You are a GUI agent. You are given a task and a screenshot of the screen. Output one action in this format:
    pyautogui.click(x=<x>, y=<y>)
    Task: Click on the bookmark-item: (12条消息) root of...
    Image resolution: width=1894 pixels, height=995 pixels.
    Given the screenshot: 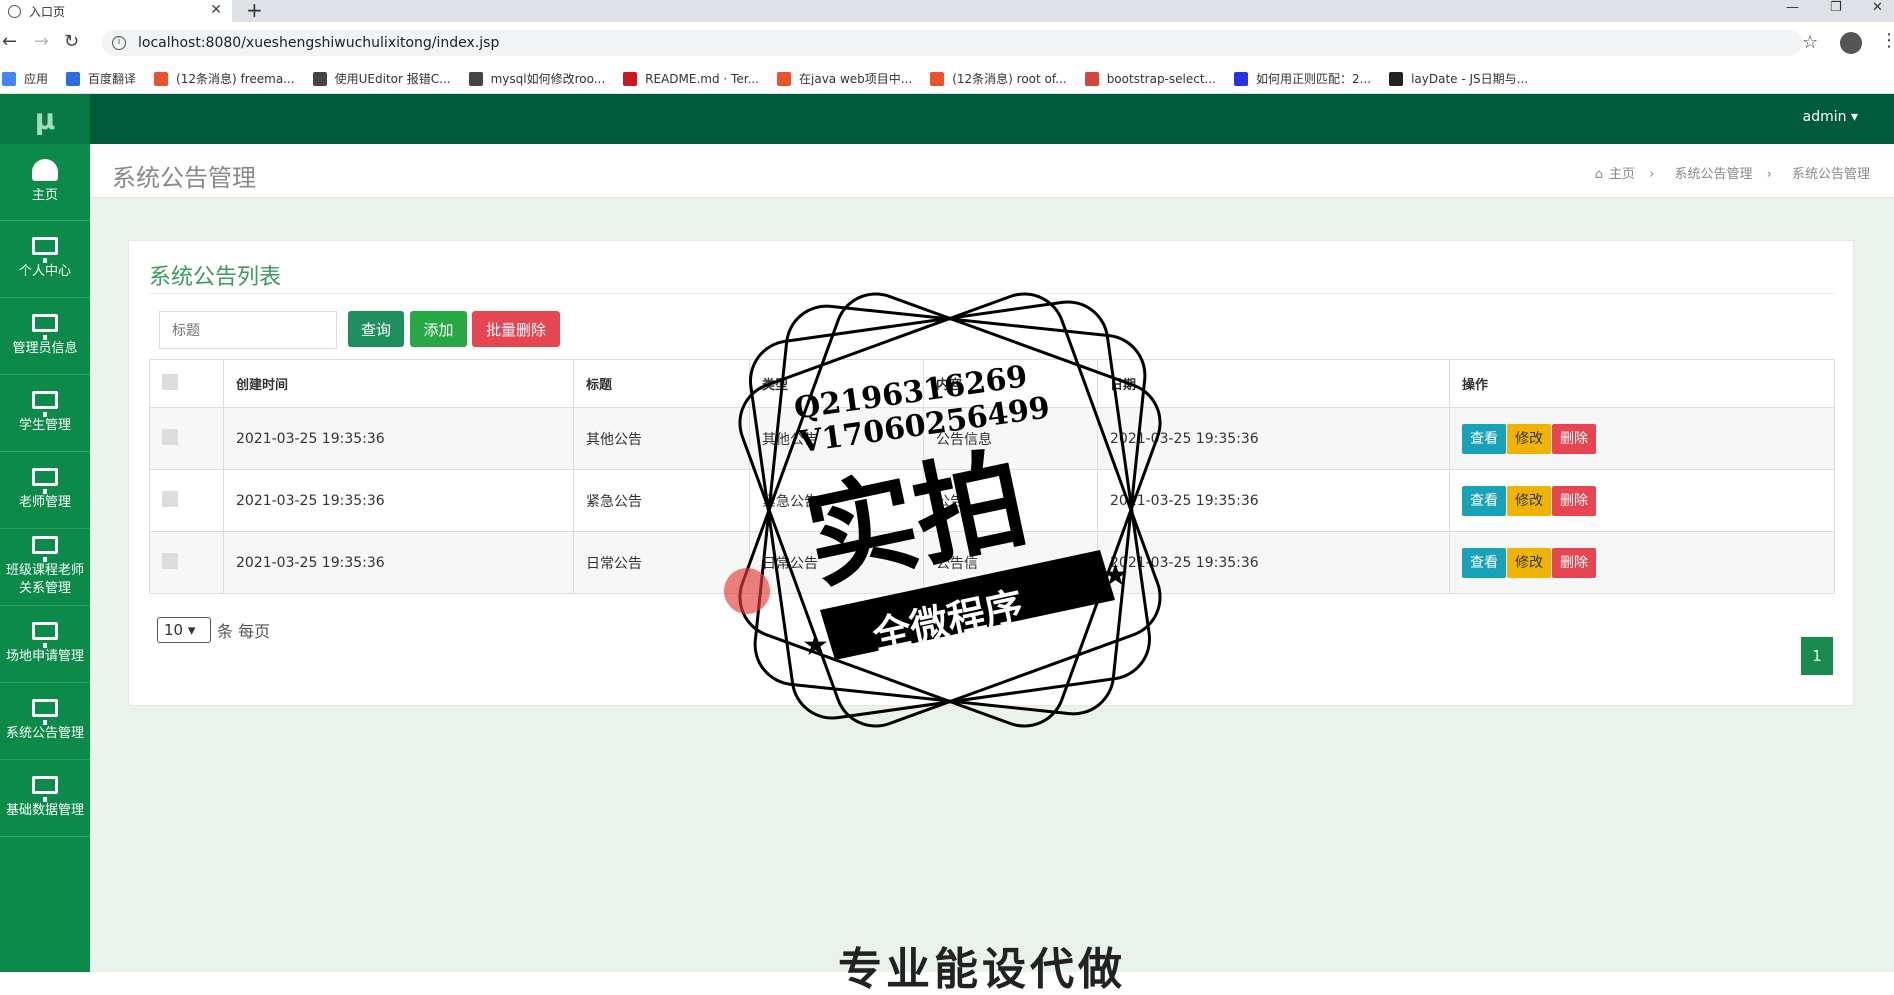 What is the action you would take?
    pyautogui.click(x=998, y=78)
    